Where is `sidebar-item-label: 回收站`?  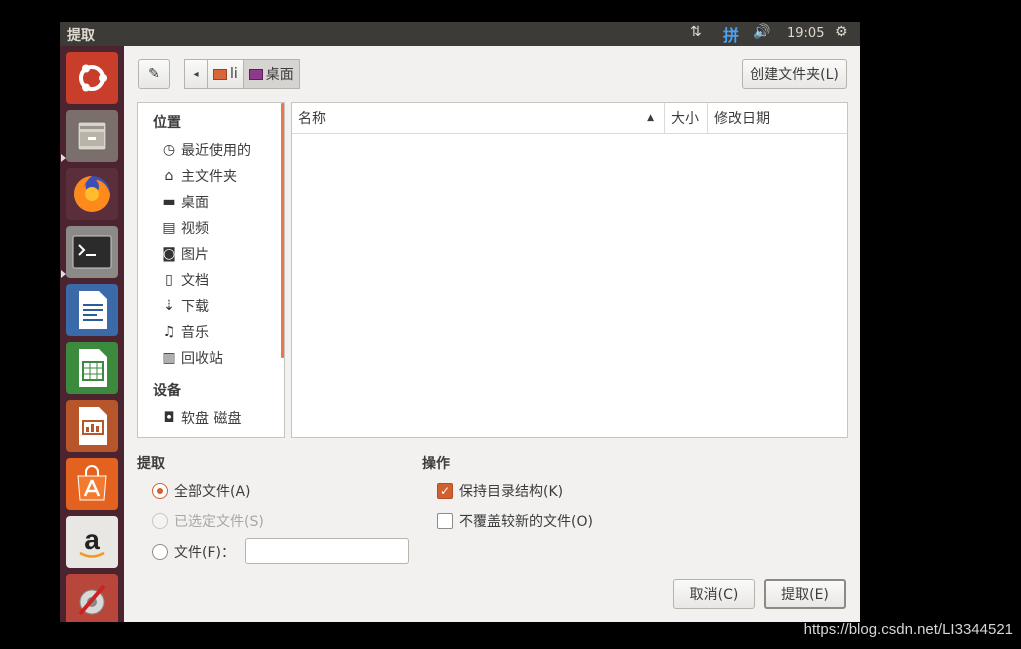 sidebar-item-label: 回收站 is located at coordinates (202, 359).